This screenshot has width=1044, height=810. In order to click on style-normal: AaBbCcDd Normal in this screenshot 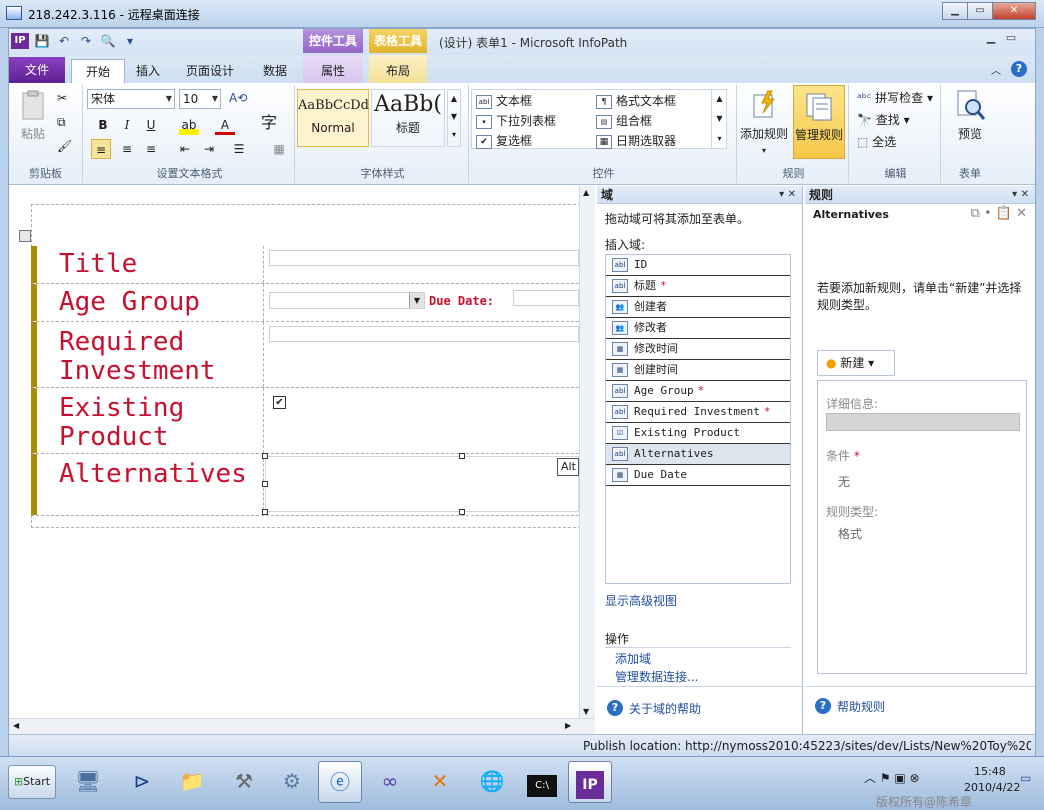, I will do `click(333, 118)`.